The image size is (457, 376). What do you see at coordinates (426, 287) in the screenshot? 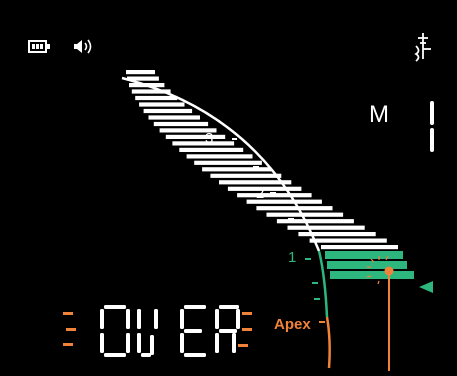
I see `apex-pointer-triangle` at bounding box center [426, 287].